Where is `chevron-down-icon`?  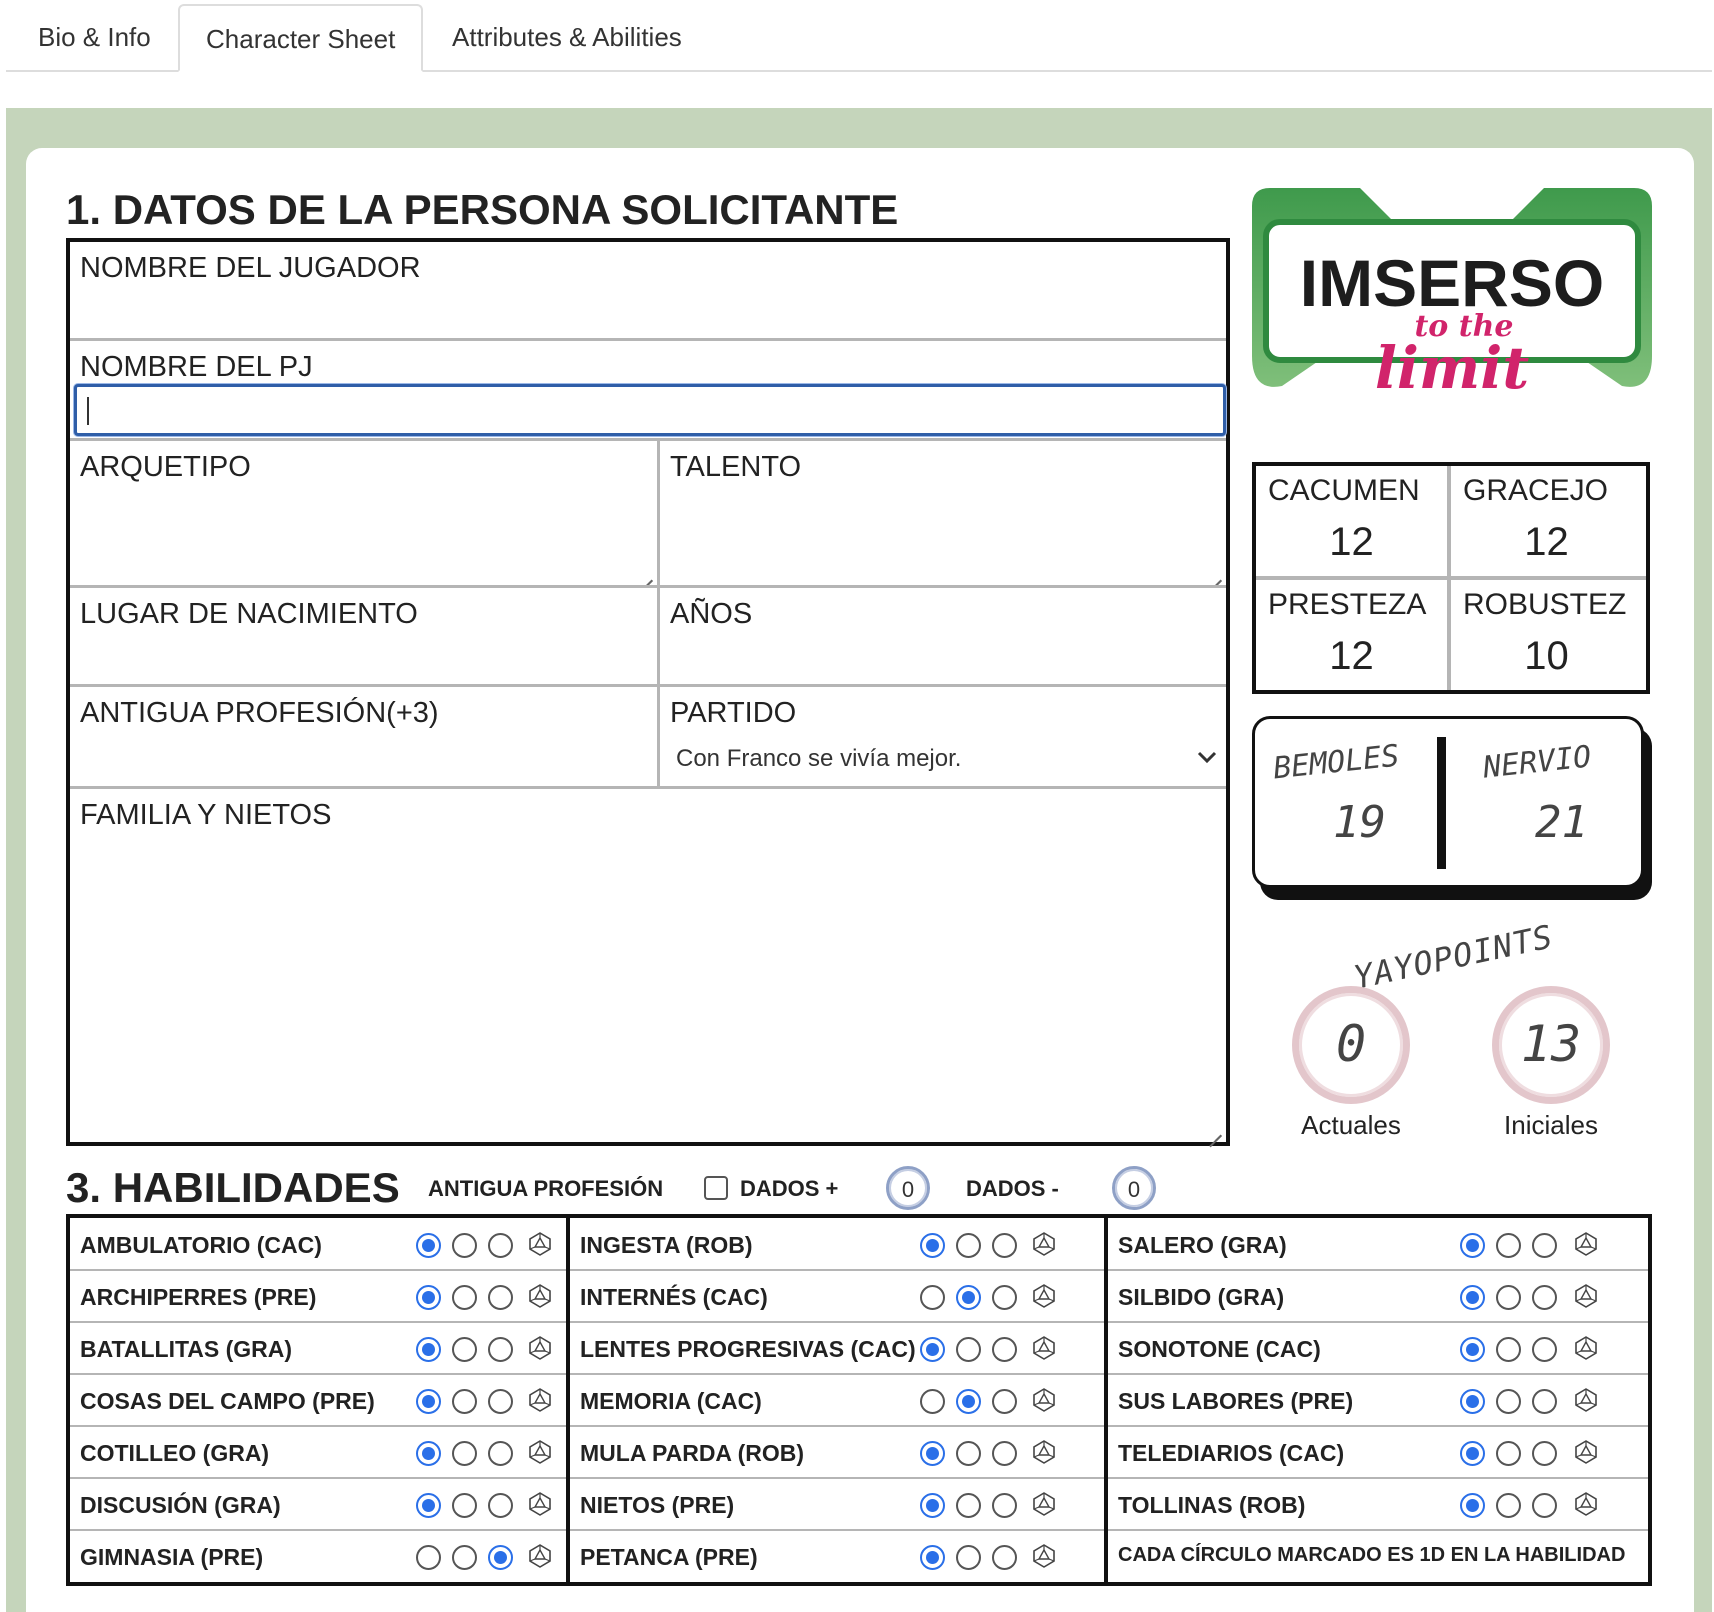 chevron-down-icon is located at coordinates (1207, 757).